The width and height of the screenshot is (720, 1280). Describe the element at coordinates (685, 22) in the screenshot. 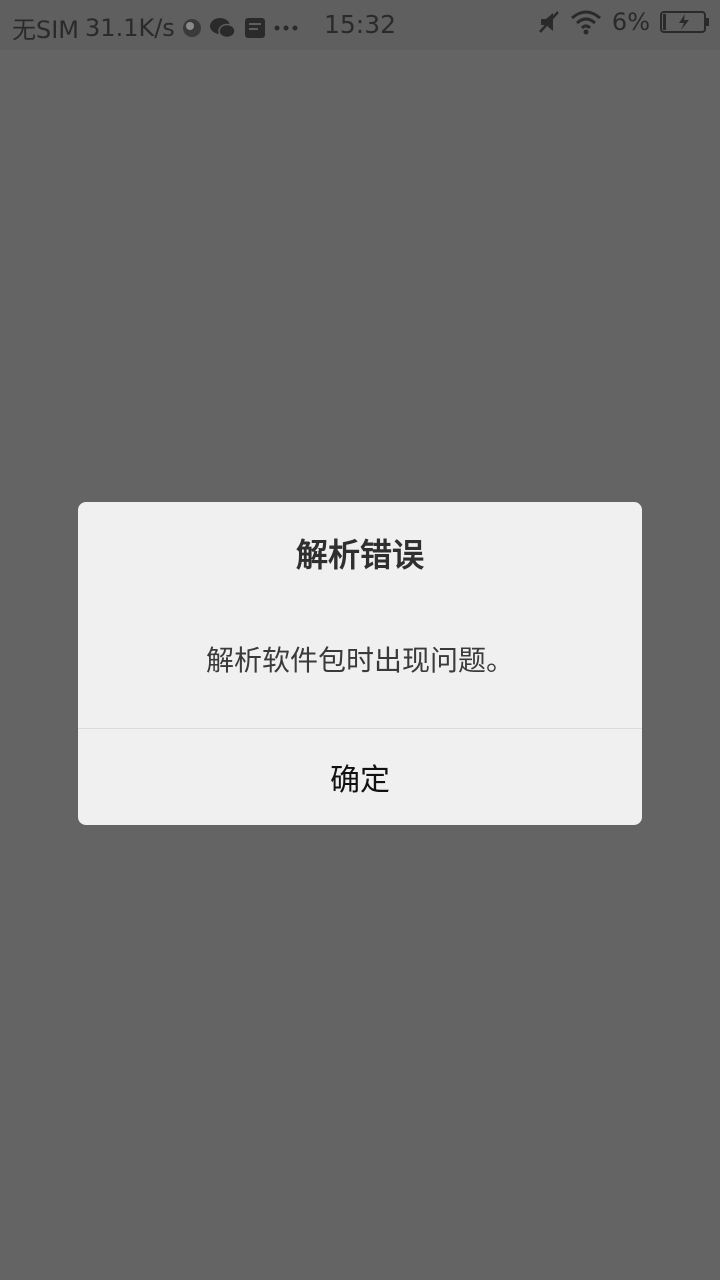

I see `battery-charging-icon` at that location.